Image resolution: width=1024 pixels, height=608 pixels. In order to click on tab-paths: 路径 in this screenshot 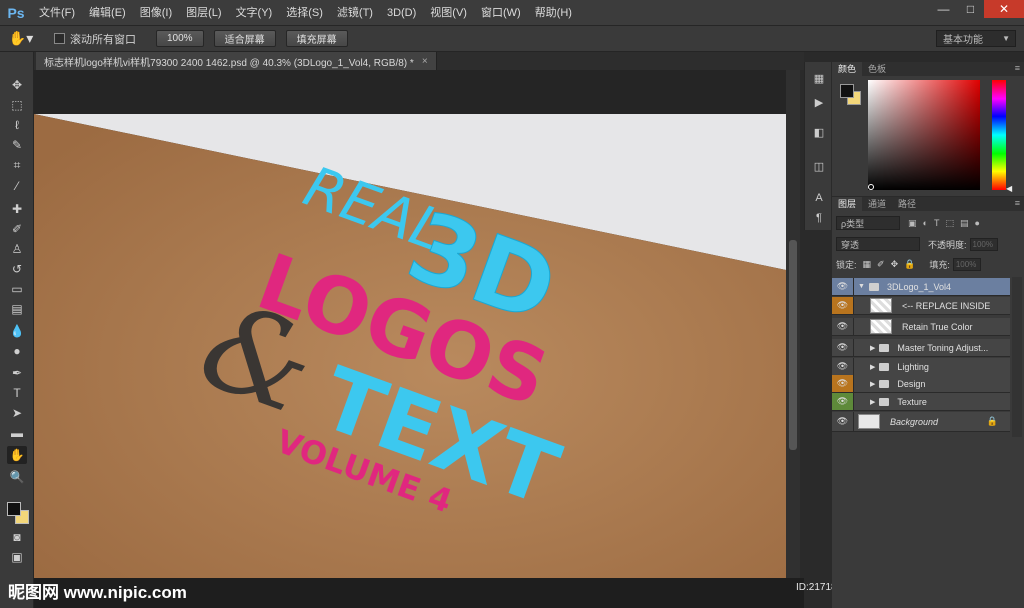, I will do `click(907, 204)`.